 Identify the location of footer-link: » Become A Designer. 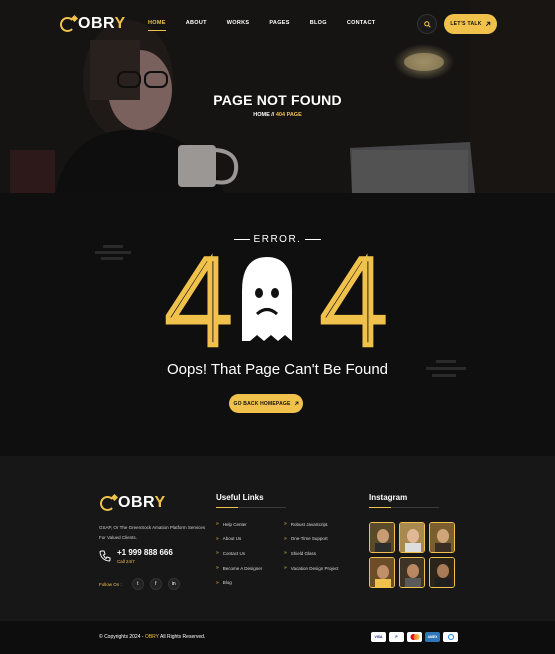
(239, 568).